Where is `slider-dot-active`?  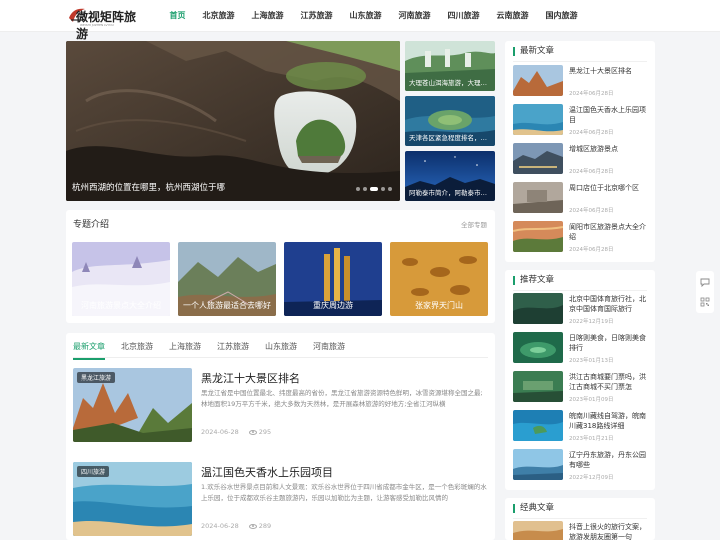 slider-dot-active is located at coordinates (374, 189).